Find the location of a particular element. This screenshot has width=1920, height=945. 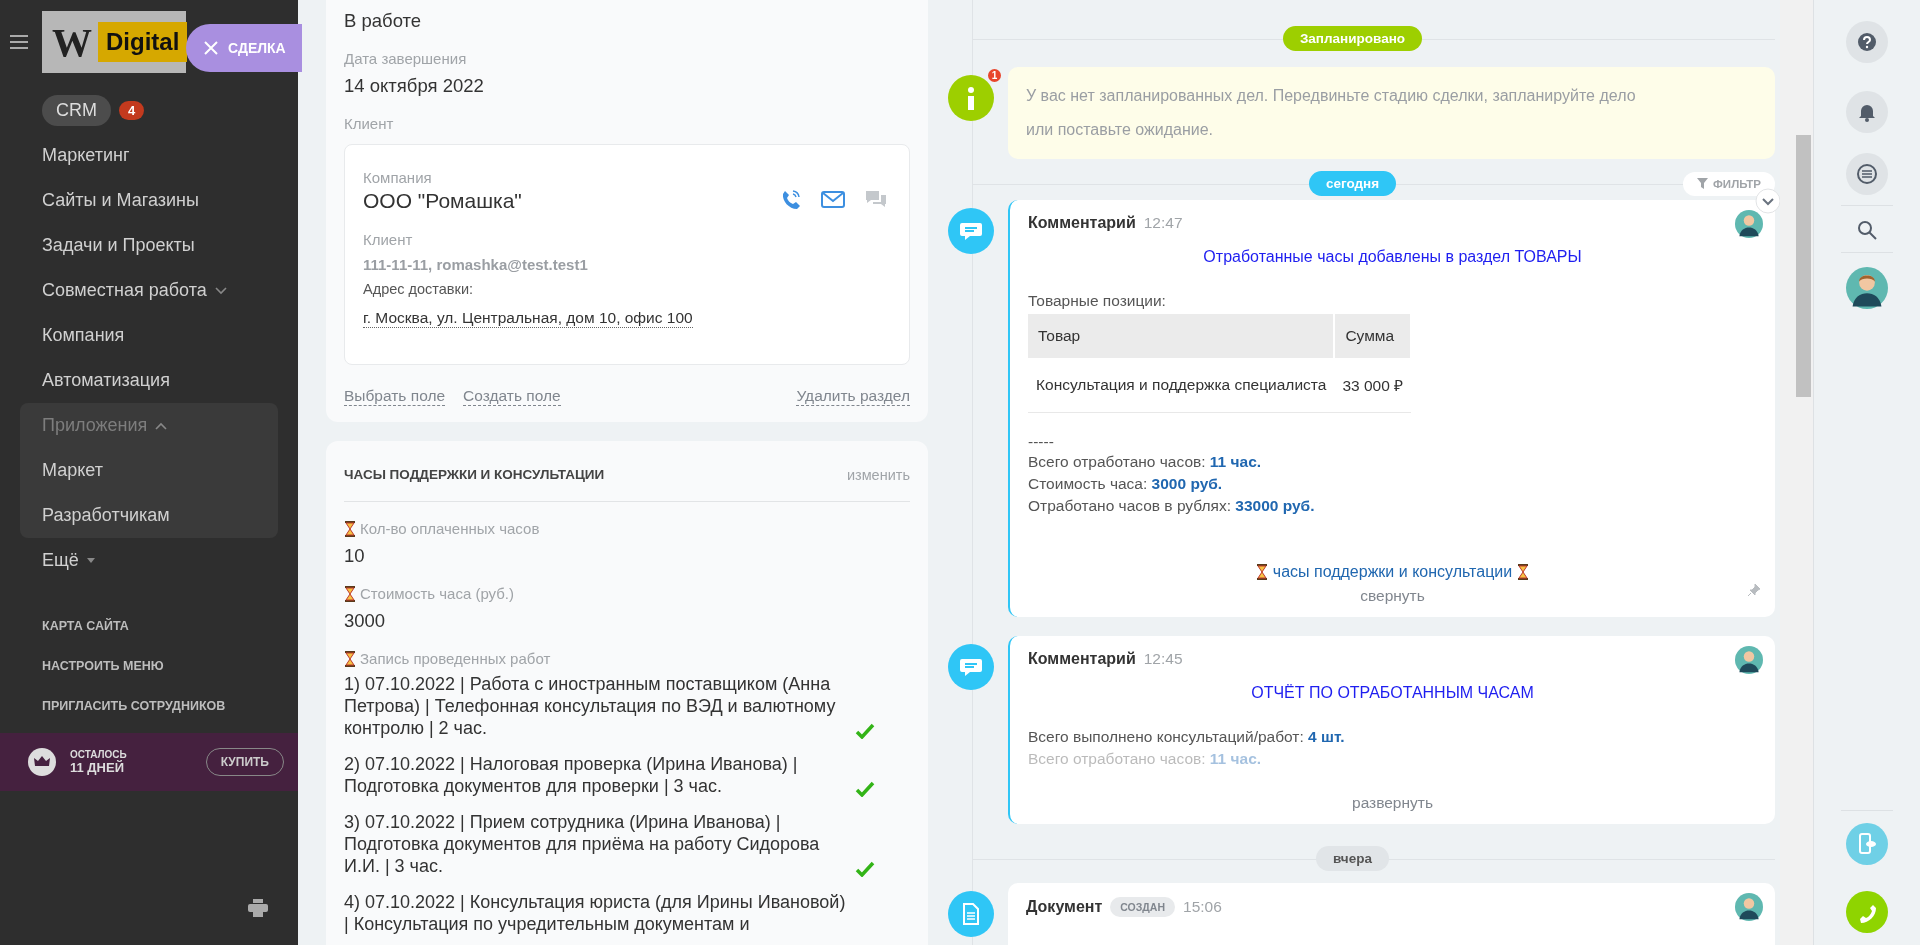

address-link: г. Москва, ул. Центральная, дом 10, офис 100 is located at coordinates (528, 318).